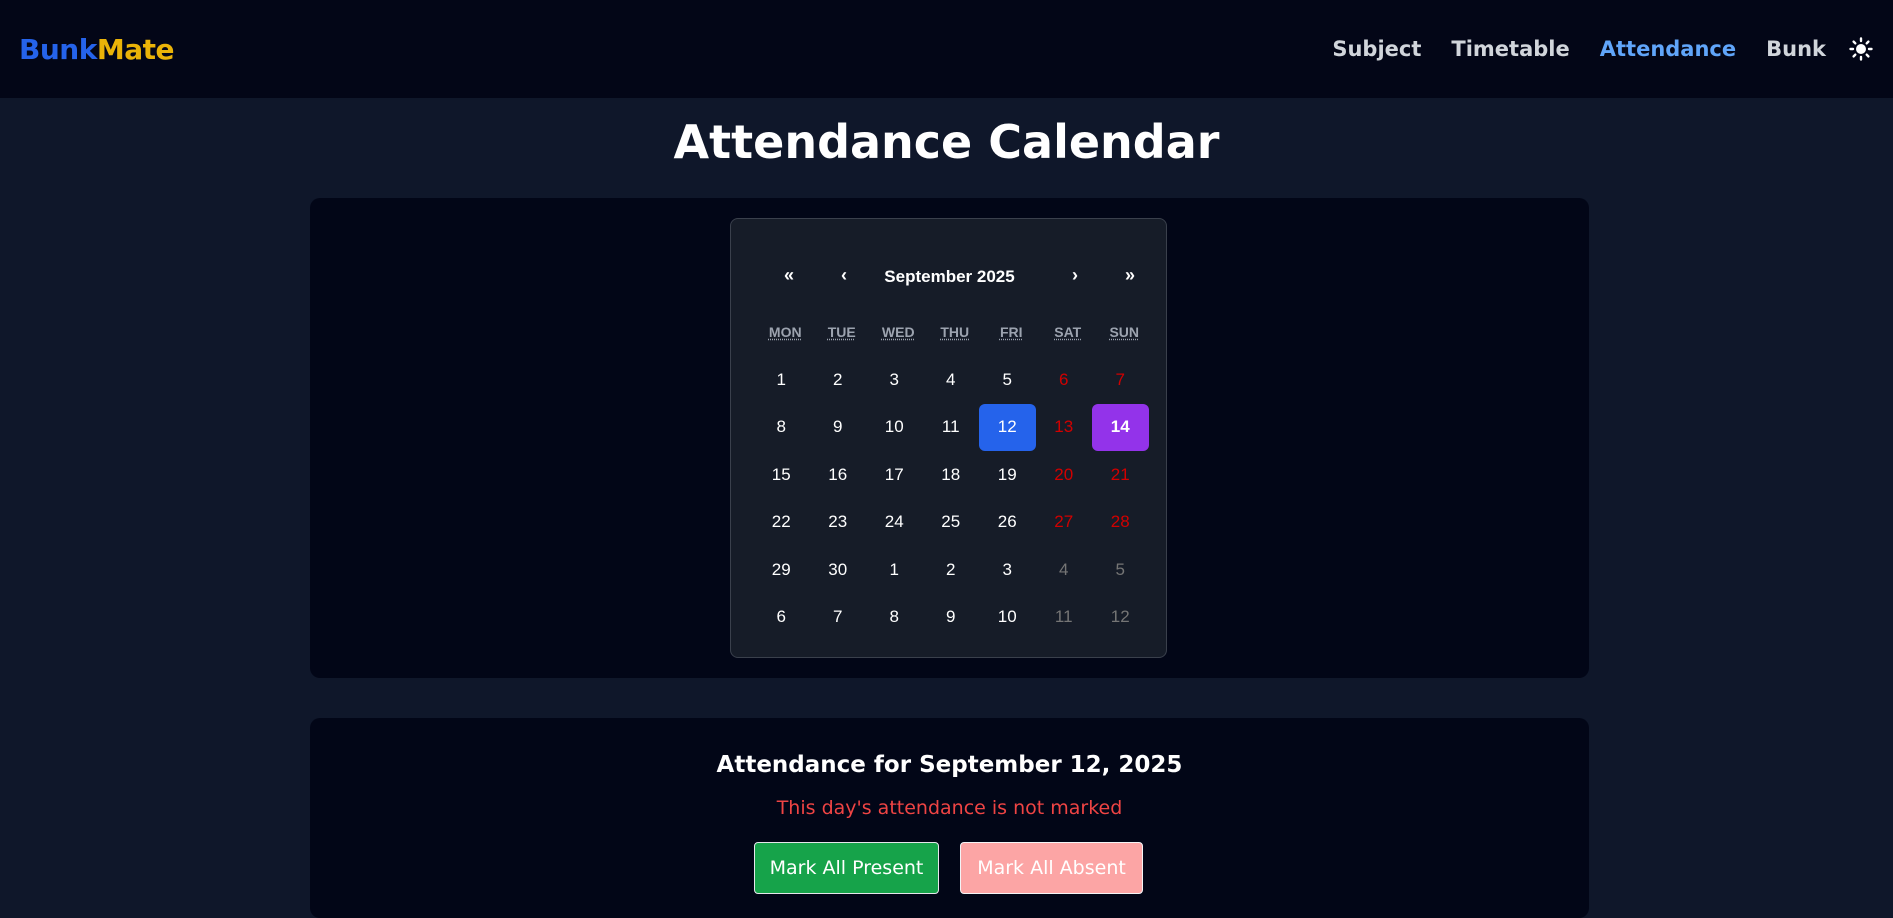 The width and height of the screenshot is (1893, 918). I want to click on attendance-title: Attendance for September 12, 2025, so click(949, 765).